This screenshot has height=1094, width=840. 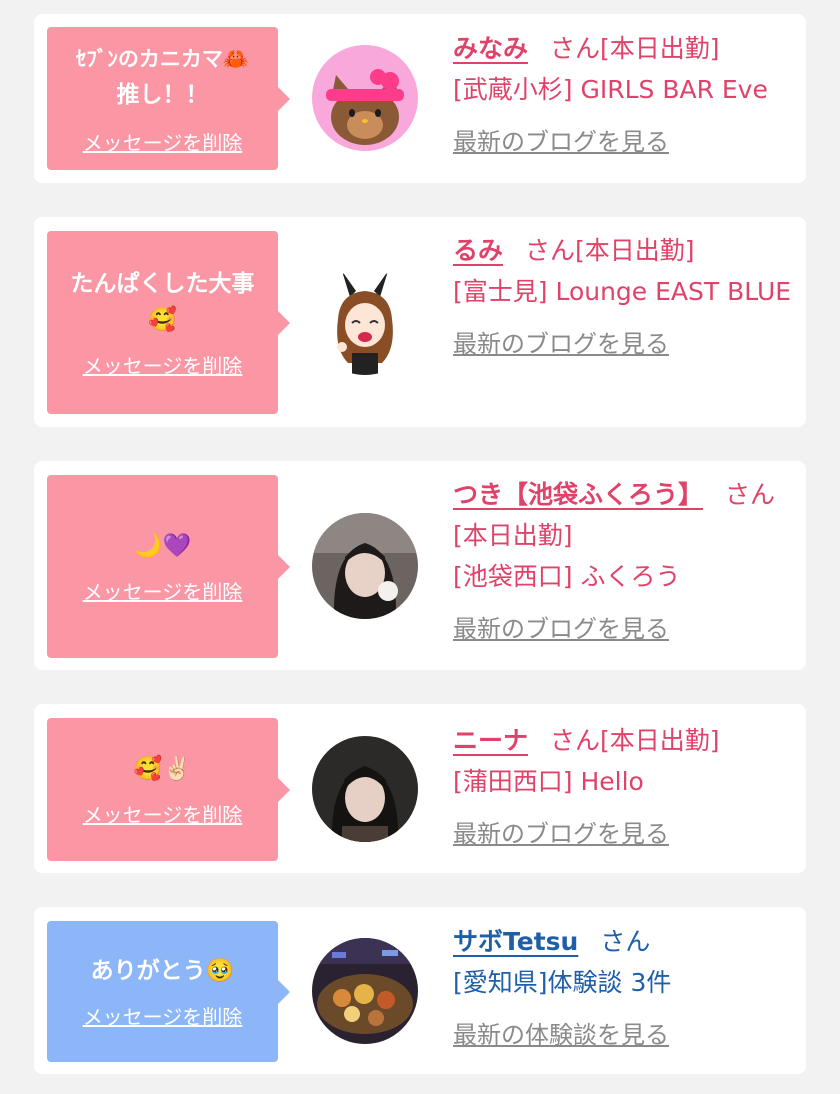 I want to click on message-bubble: ありがとう🥹 メッセージを削除, so click(x=168, y=991).